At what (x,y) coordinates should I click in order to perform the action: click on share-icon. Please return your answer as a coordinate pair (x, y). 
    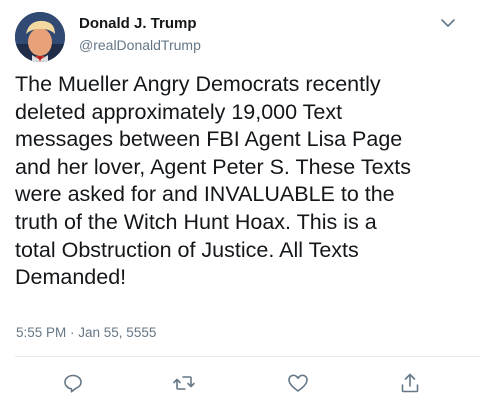
    Looking at the image, I should click on (410, 383).